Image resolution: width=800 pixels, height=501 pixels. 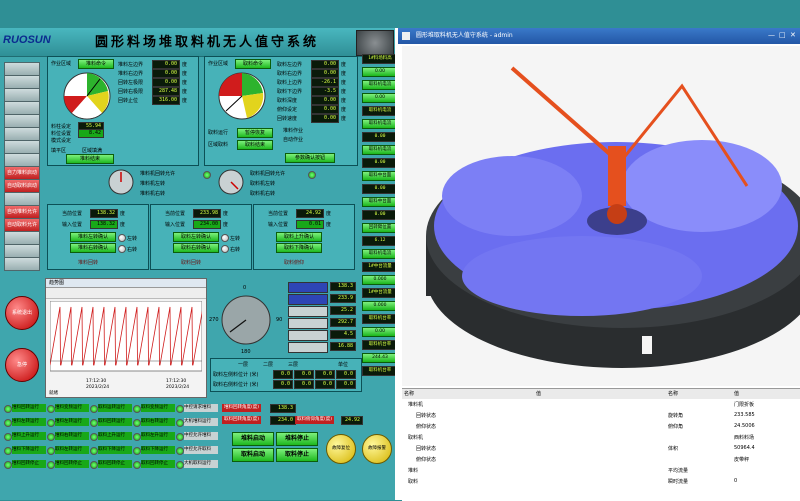 I want to click on stacker-compass-icon, so click(x=121, y=182).